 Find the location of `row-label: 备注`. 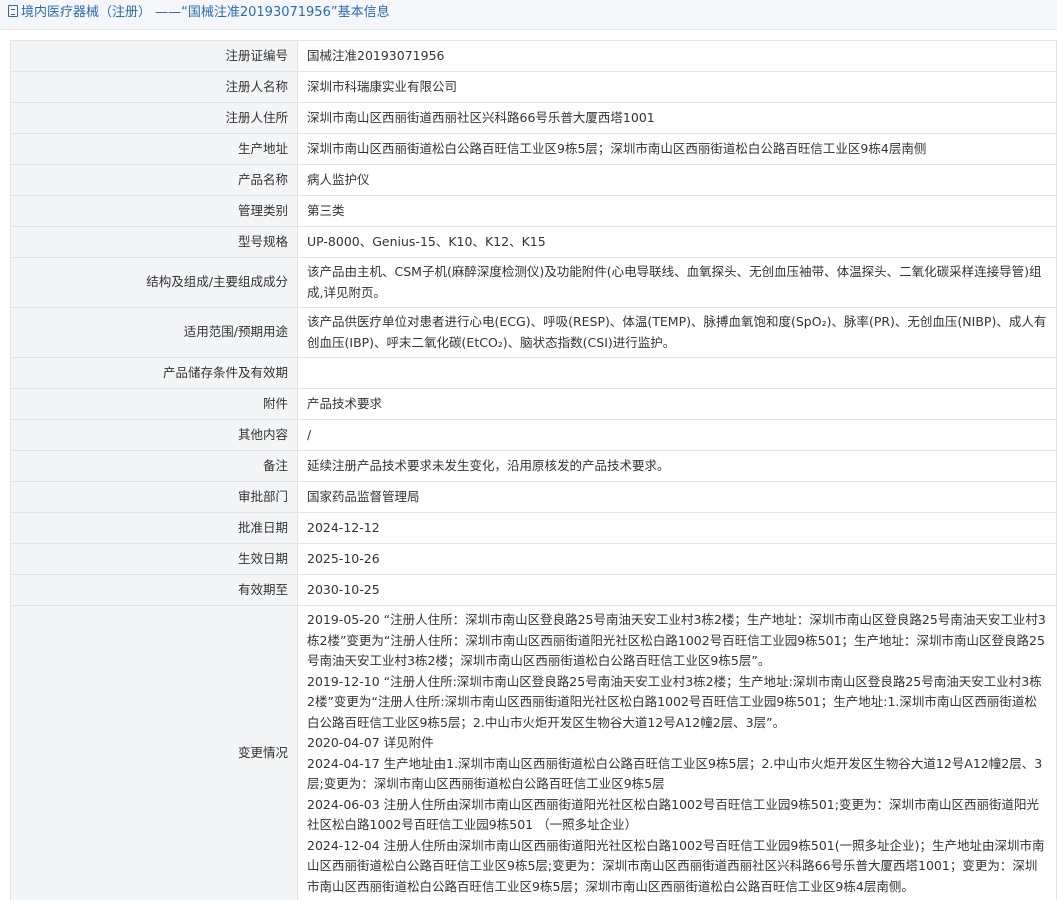

row-label: 备注 is located at coordinates (154, 466).